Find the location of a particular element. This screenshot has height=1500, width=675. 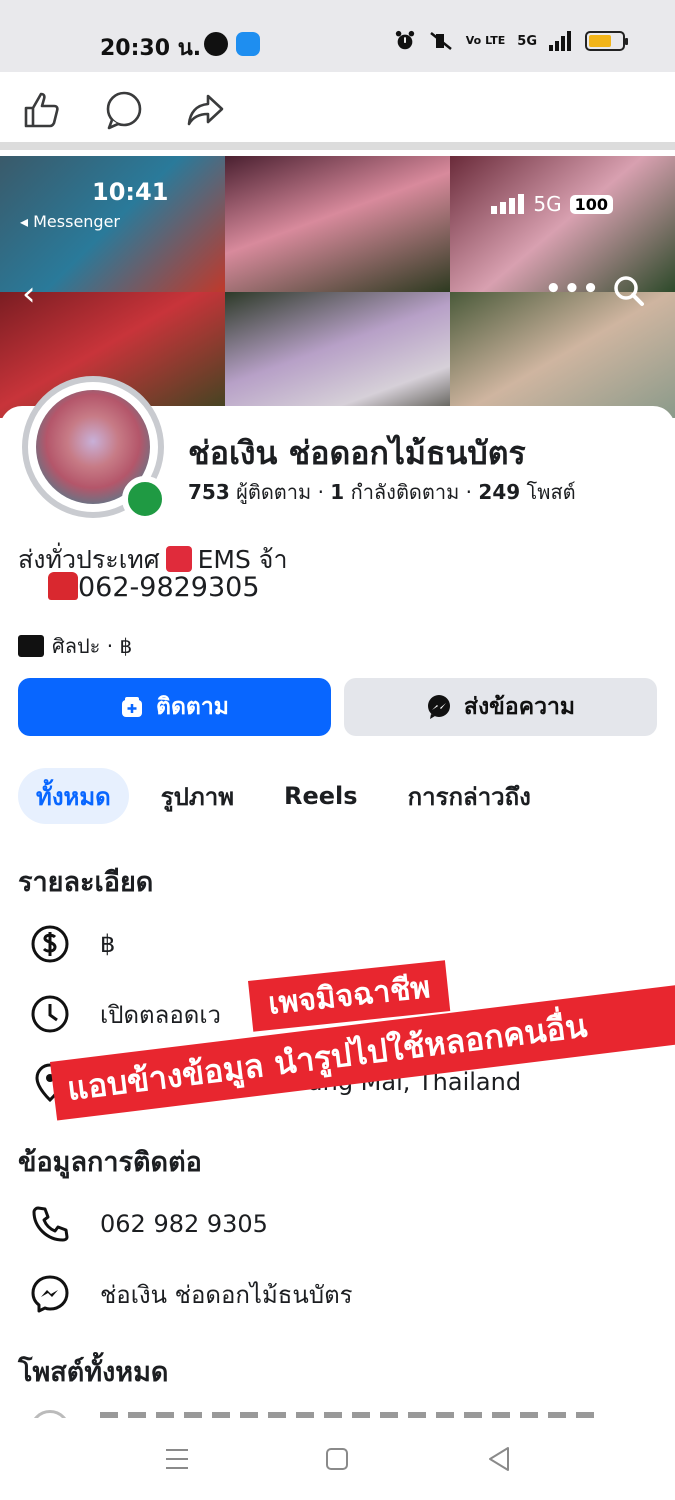

content-tabs: ทั้งหมด รูปภาพ Reels การกล่าวถึง is located at coordinates (283, 796).